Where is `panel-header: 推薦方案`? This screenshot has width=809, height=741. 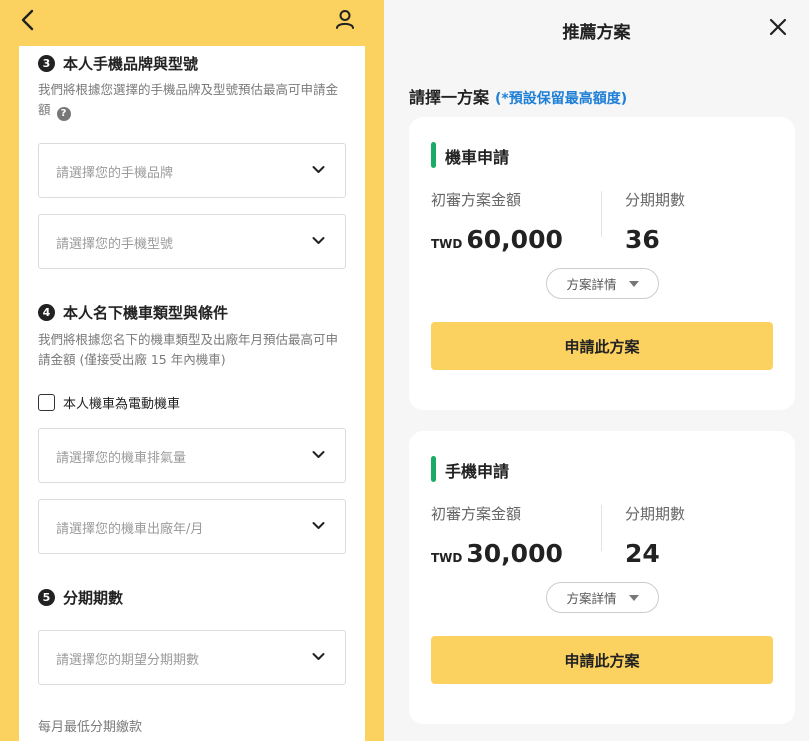
panel-header: 推薦方案 is located at coordinates (596, 29).